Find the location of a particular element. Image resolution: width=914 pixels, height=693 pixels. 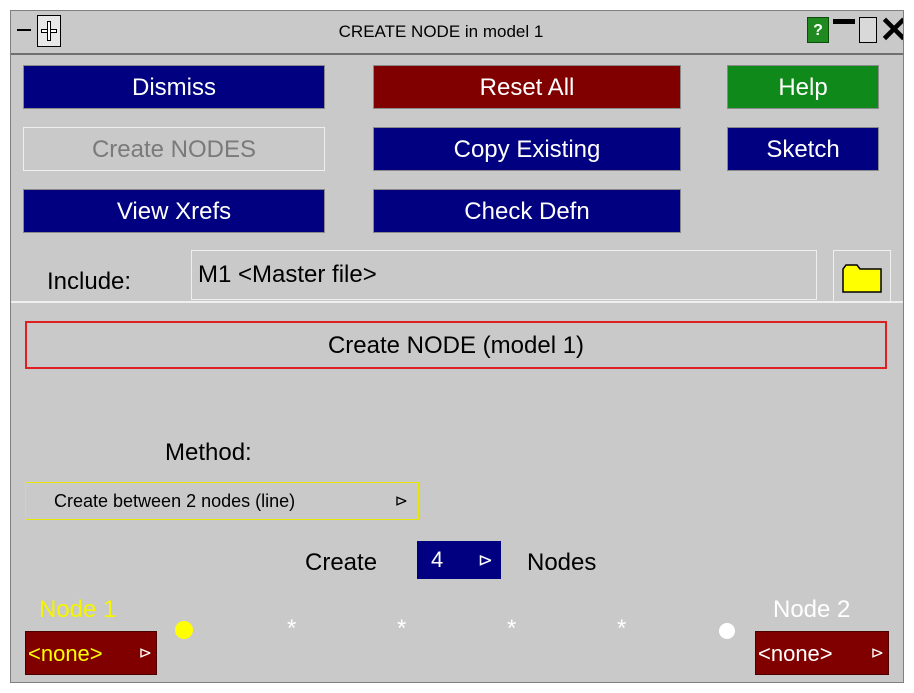

node-1-value: <none> is located at coordinates (65, 653).